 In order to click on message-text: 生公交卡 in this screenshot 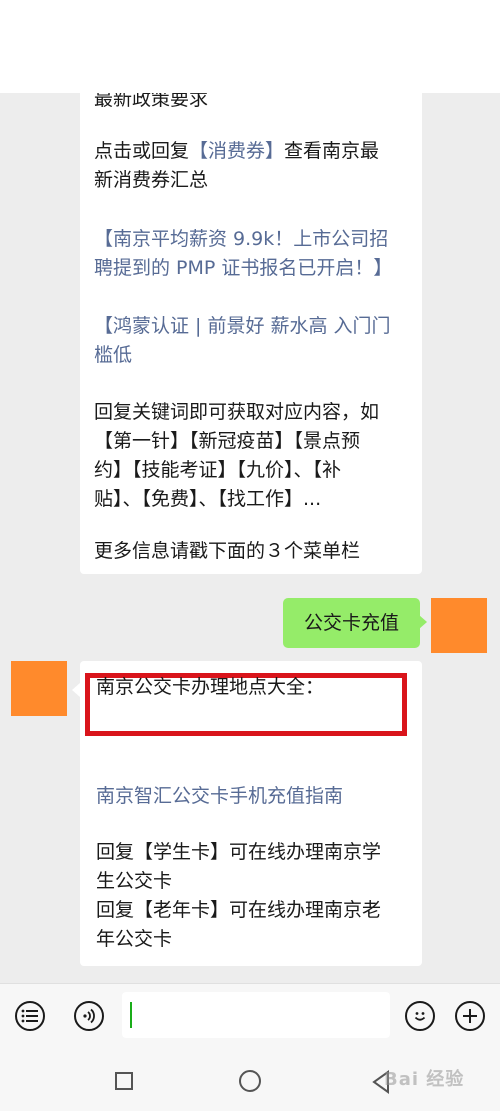, I will do `click(134, 881)`.